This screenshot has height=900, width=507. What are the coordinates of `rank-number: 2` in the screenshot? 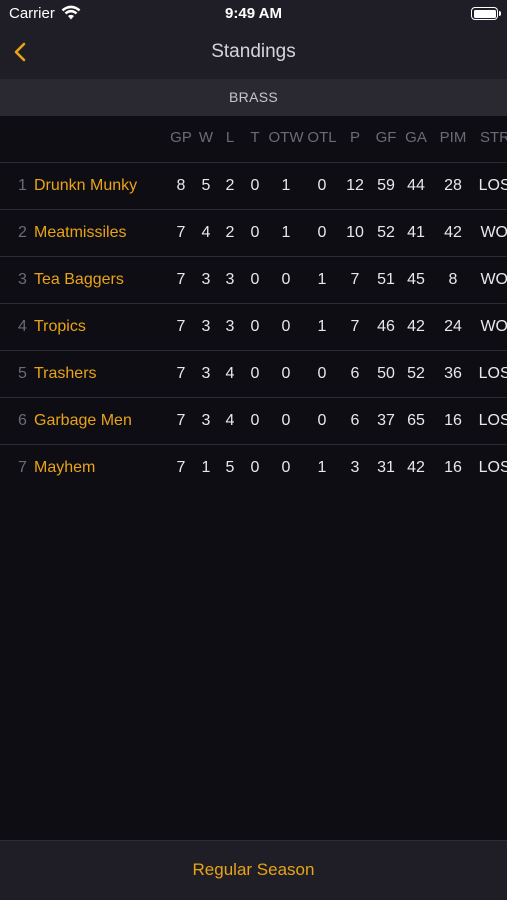 It's located at (22, 232).